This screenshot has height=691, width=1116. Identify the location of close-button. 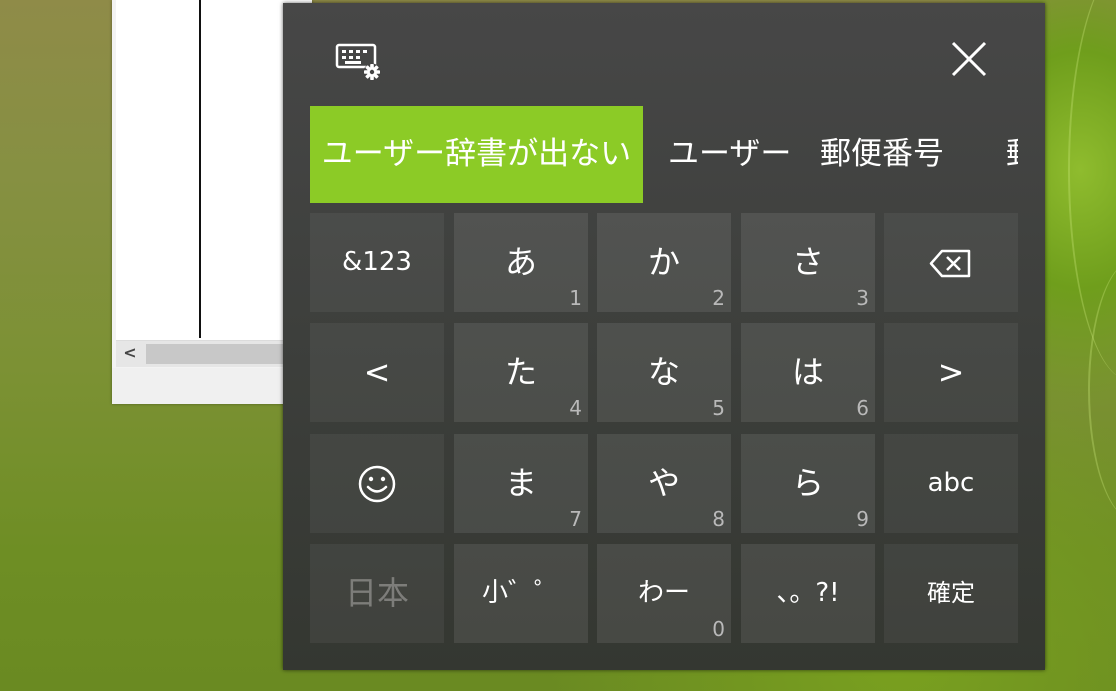
(969, 59).